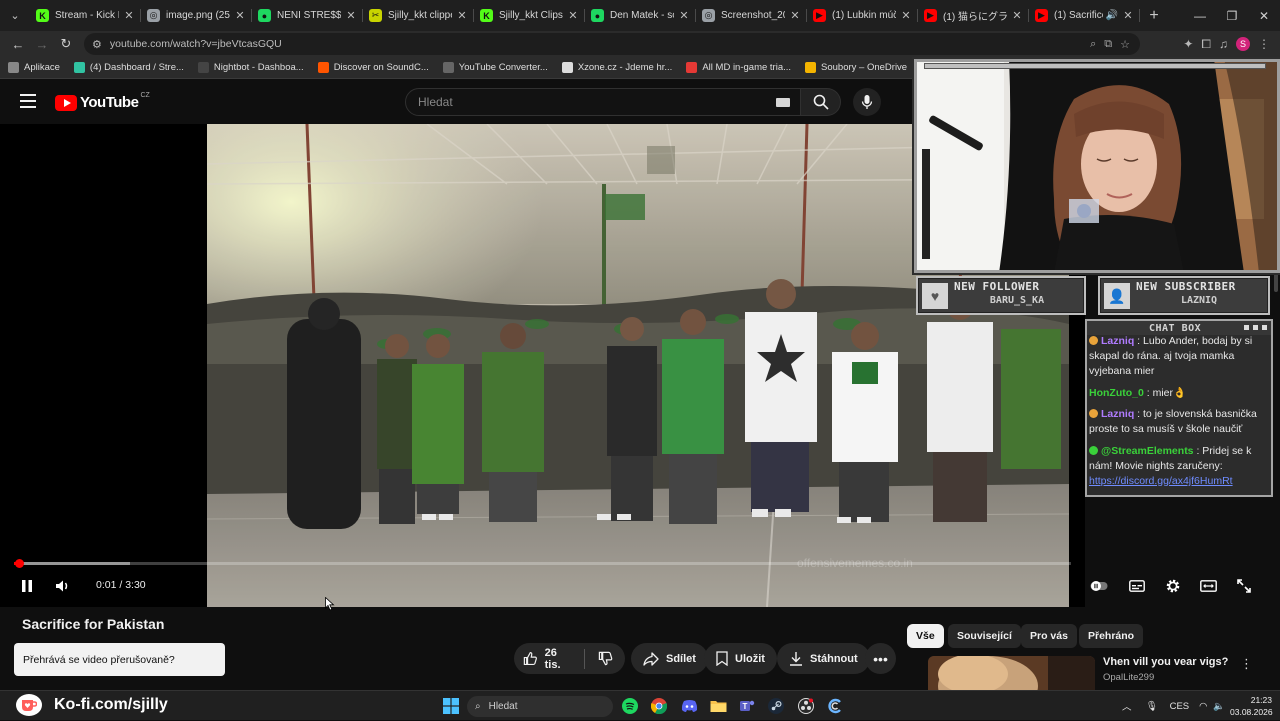 The width and height of the screenshot is (1280, 721). I want to click on tray-overflow-icon: ︿, so click(1127, 706).